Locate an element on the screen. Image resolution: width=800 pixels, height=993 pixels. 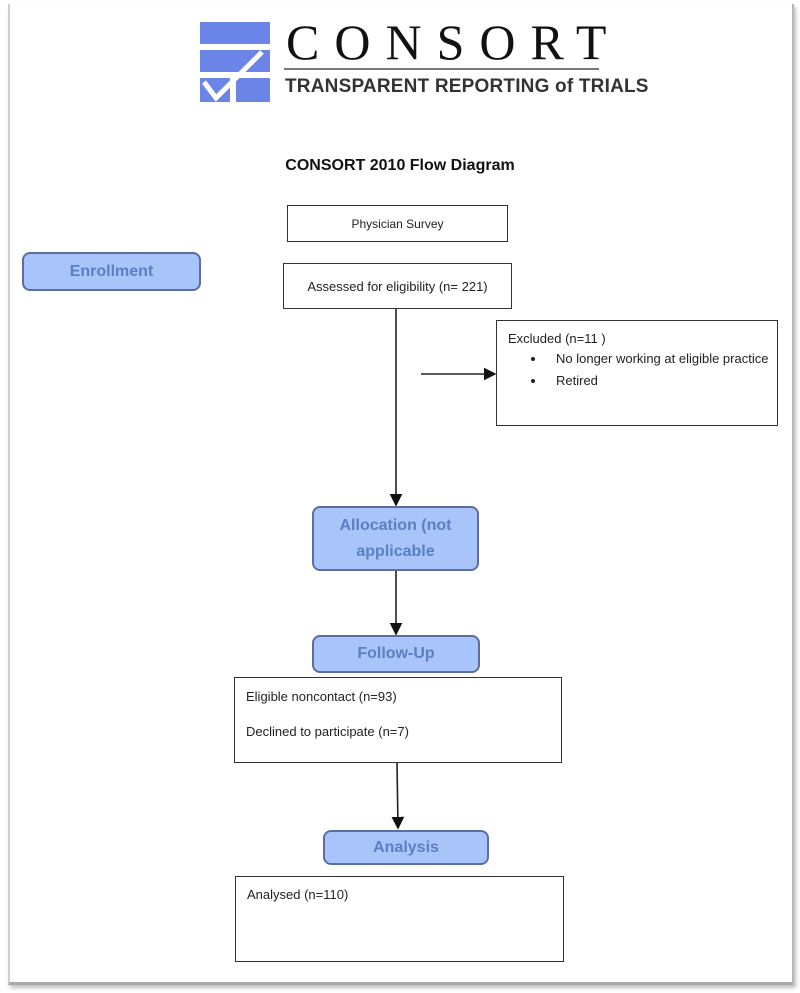
consort-logo-mark-icon is located at coordinates (235, 62).